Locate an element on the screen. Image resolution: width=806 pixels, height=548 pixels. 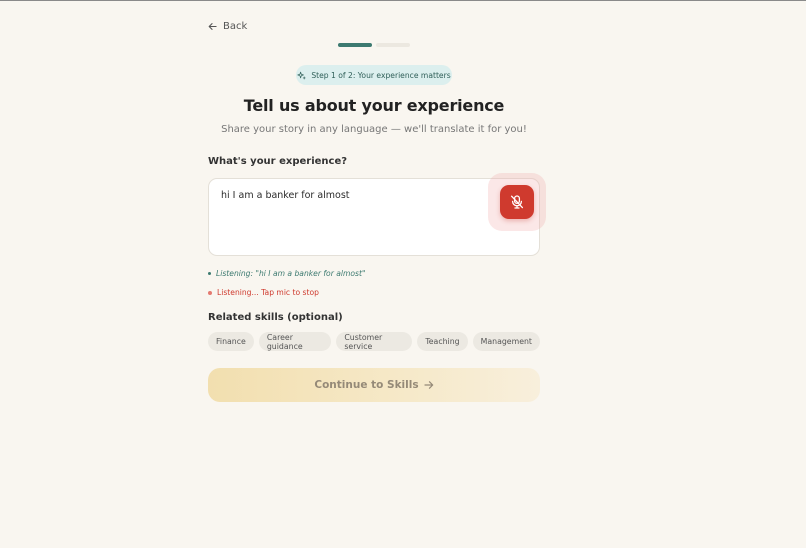
listening-hint: Listening... Tap mic to stop is located at coordinates (263, 292).